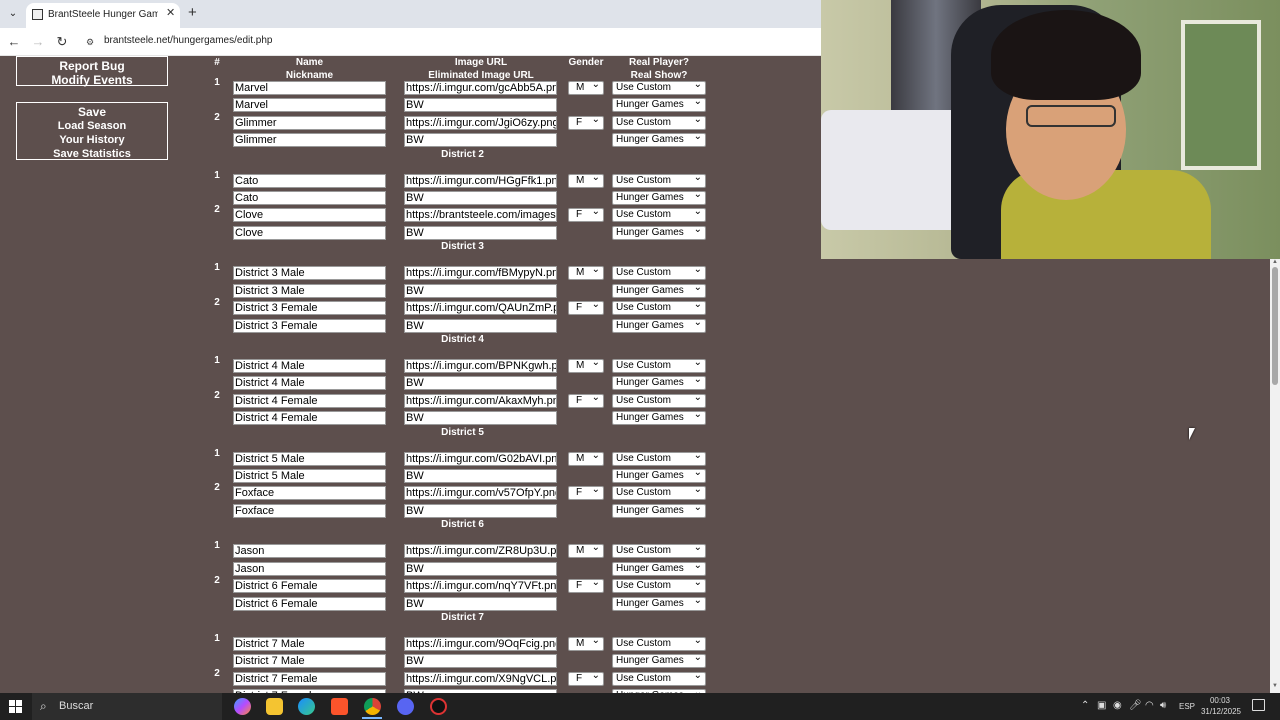 The width and height of the screenshot is (1280, 720). Describe the element at coordinates (309, 568) in the screenshot. I see `tribute-nickname-input: Jason` at that location.